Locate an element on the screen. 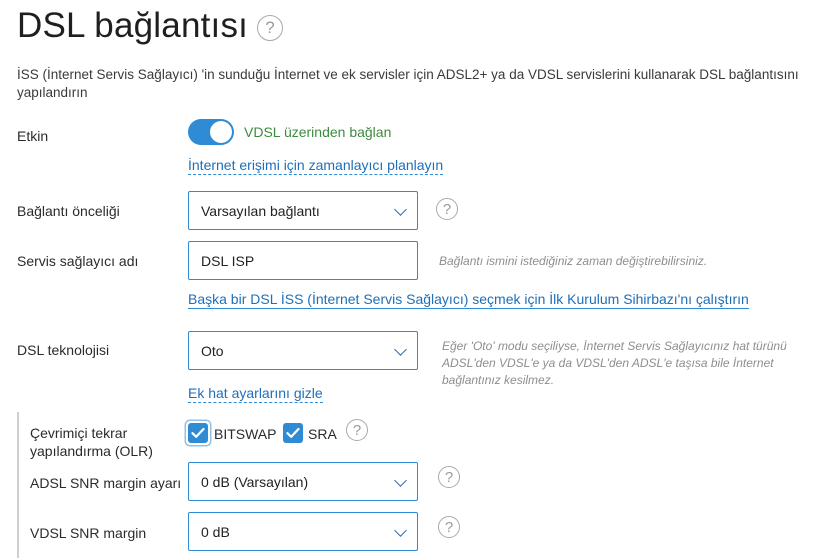 The width and height of the screenshot is (824, 558). toggle-knob is located at coordinates (221, 132).